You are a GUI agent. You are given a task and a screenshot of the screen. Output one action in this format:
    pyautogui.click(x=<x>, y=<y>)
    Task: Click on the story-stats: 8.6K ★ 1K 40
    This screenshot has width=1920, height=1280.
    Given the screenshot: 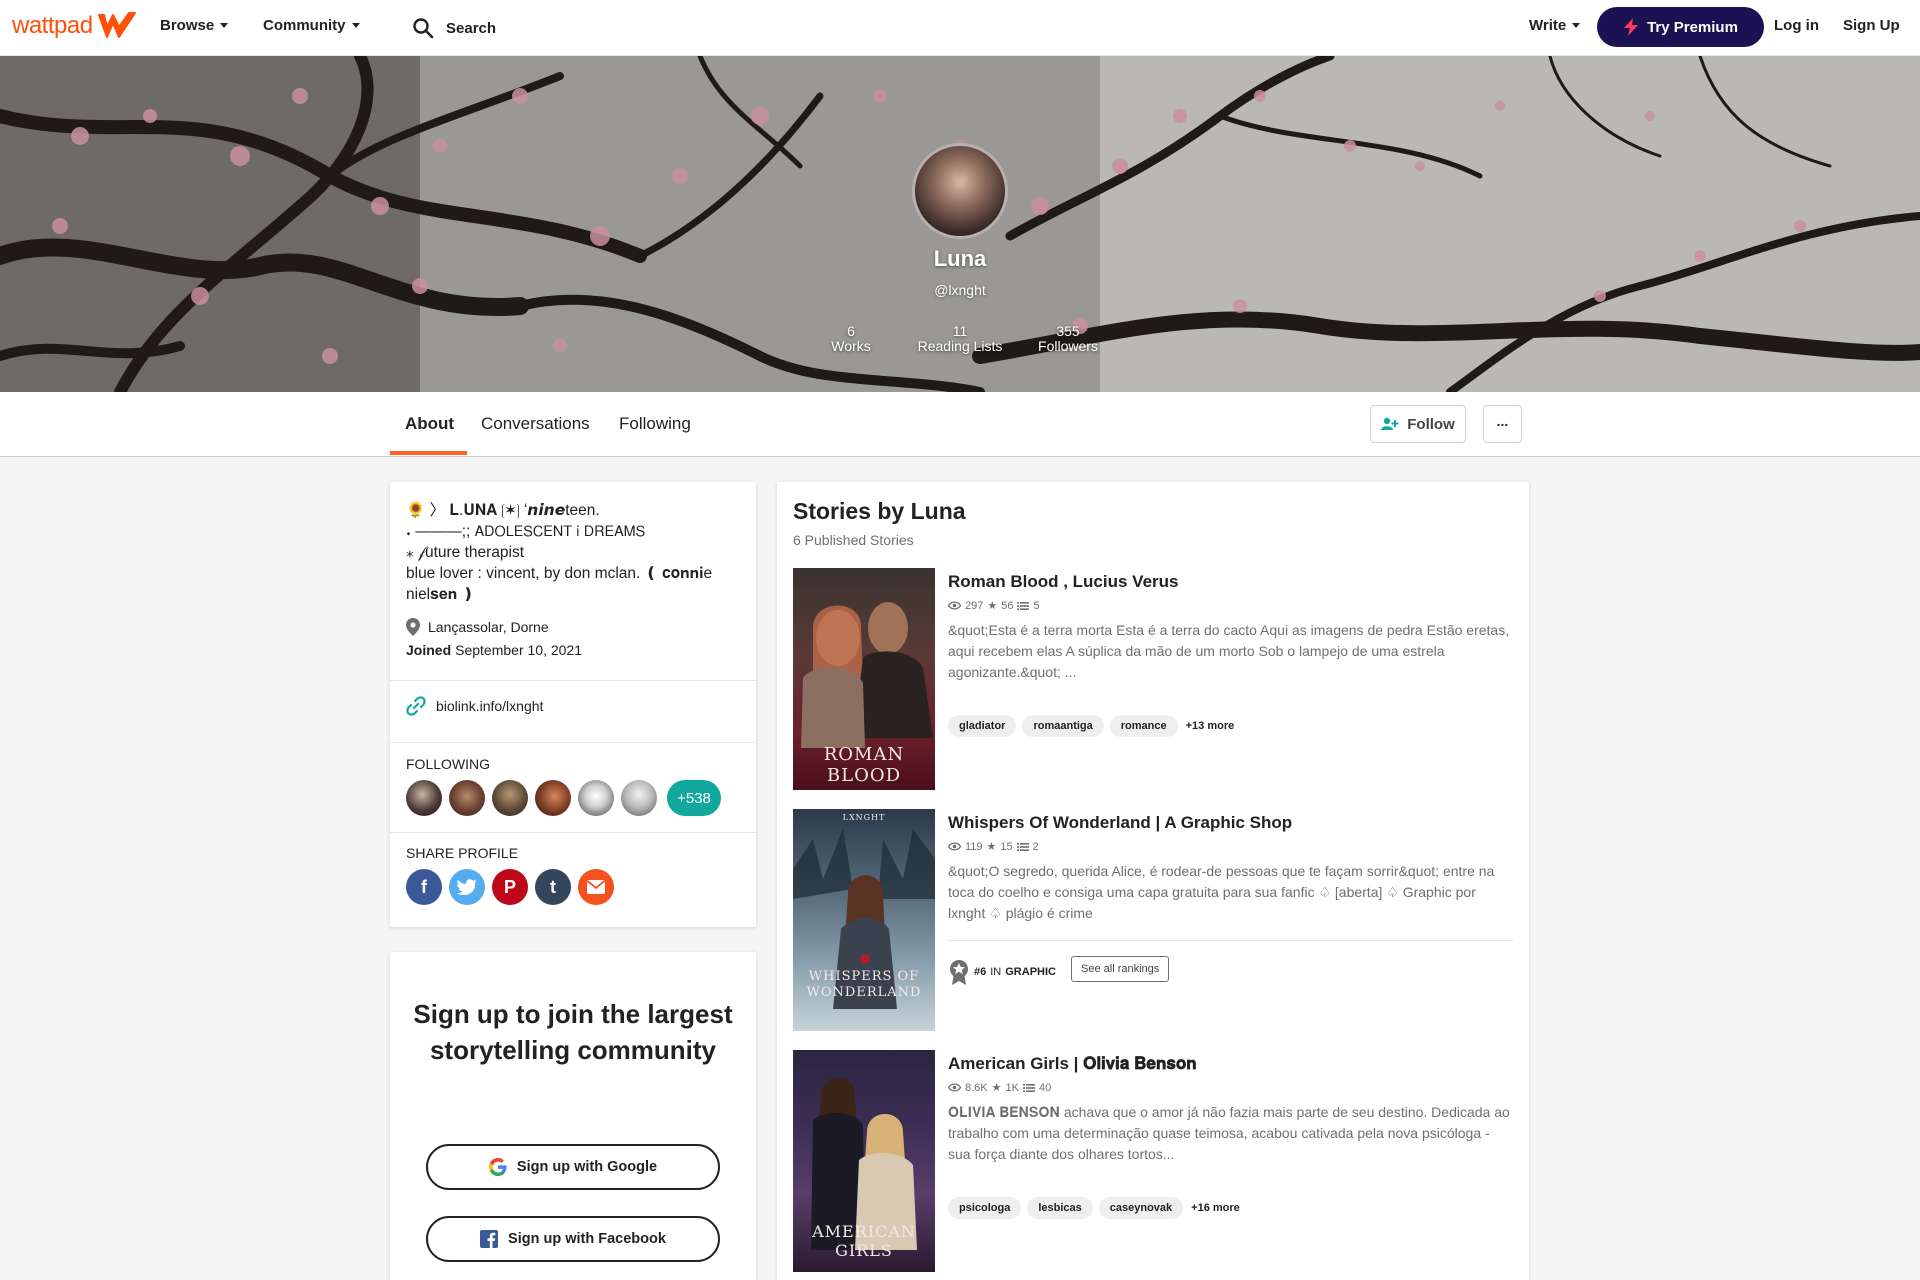 What is the action you would take?
    pyautogui.click(x=999, y=1087)
    